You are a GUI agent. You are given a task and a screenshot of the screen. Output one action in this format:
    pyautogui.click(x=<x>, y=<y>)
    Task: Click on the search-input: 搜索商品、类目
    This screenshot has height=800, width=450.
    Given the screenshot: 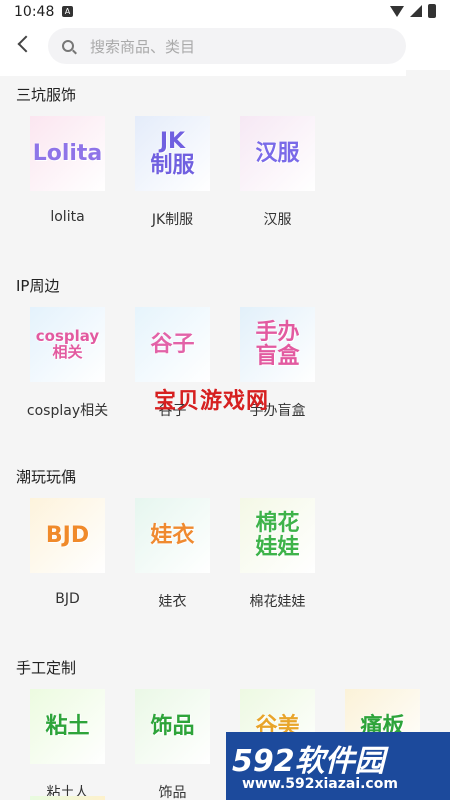 What is the action you would take?
    pyautogui.click(x=227, y=46)
    